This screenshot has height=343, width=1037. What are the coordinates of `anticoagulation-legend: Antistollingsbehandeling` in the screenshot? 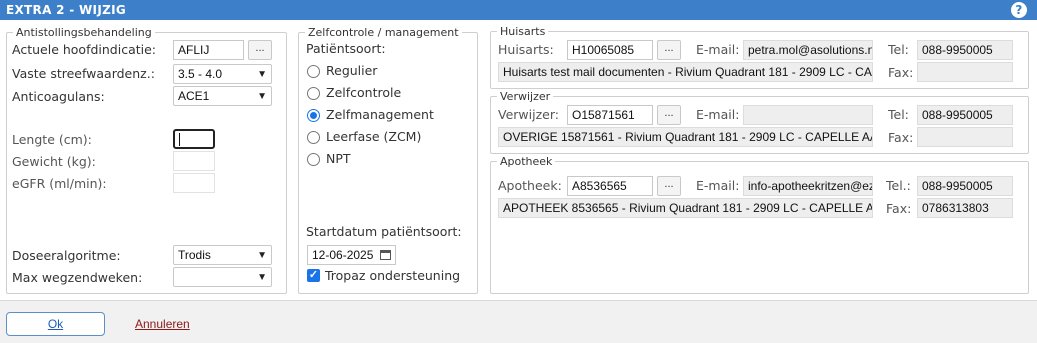 It's located at (84, 32).